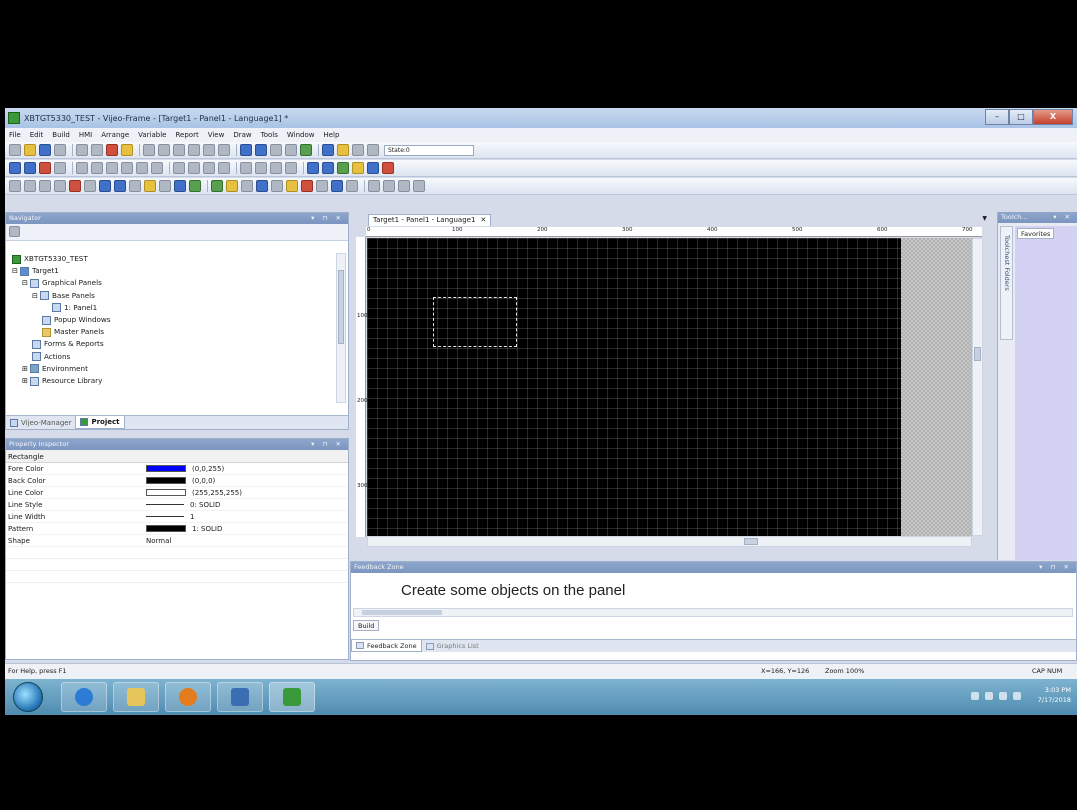 This screenshot has width=1077, height=810. What do you see at coordinates (240, 697) in the screenshot?
I see `taskbar-app-button` at bounding box center [240, 697].